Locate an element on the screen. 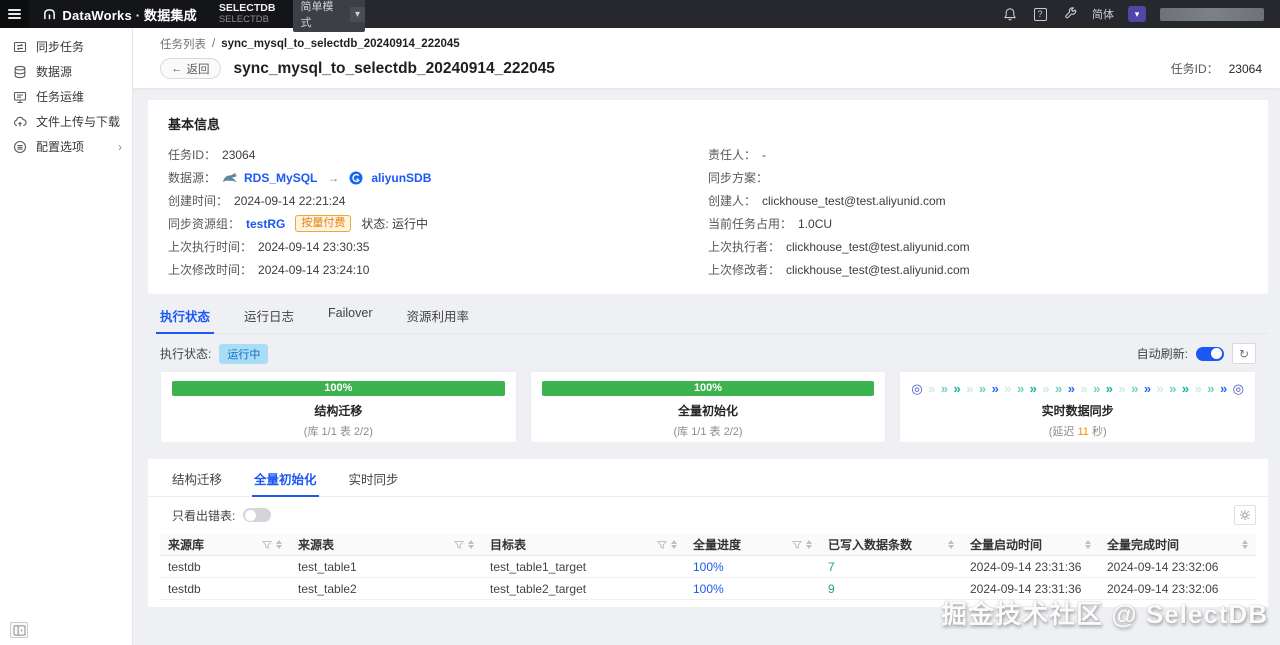  tools-wrench-icon is located at coordinates (1070, 14).